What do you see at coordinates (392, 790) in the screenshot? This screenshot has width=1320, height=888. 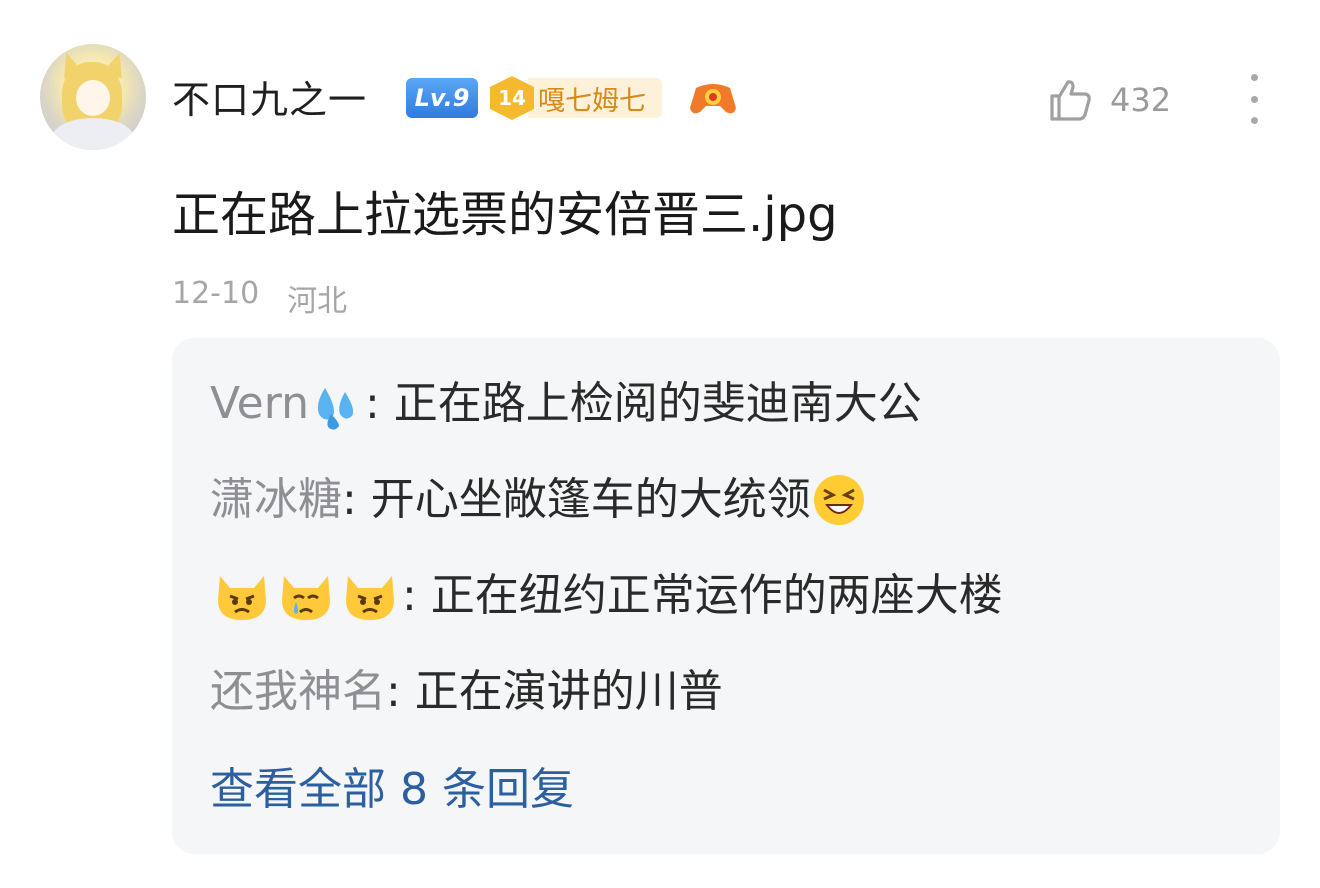 I see `view-all-replies-link: 查看全部 8 条回复` at bounding box center [392, 790].